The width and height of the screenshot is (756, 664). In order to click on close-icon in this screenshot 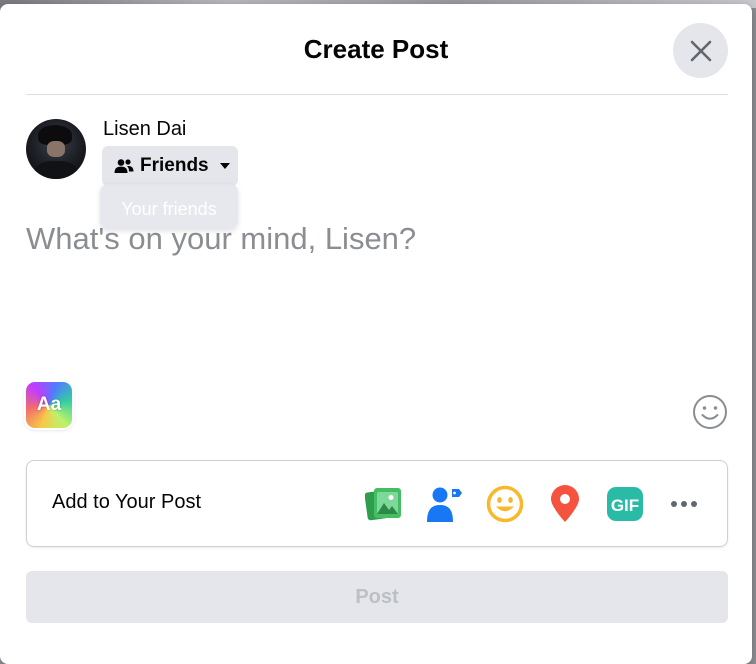, I will do `click(700, 50)`.